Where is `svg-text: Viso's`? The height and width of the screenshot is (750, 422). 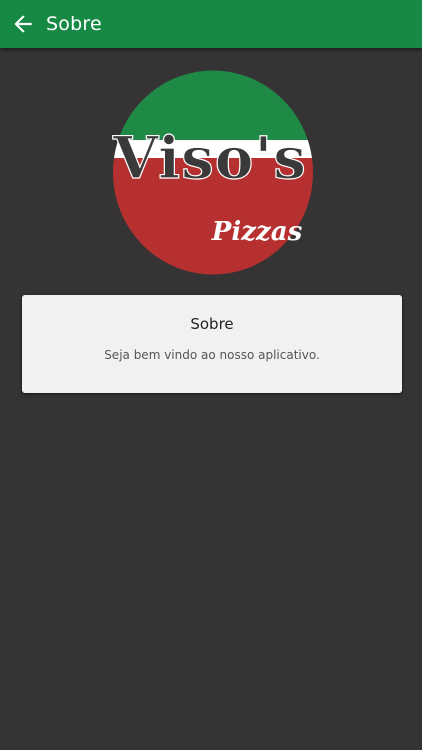 svg-text: Viso's is located at coordinates (209, 158).